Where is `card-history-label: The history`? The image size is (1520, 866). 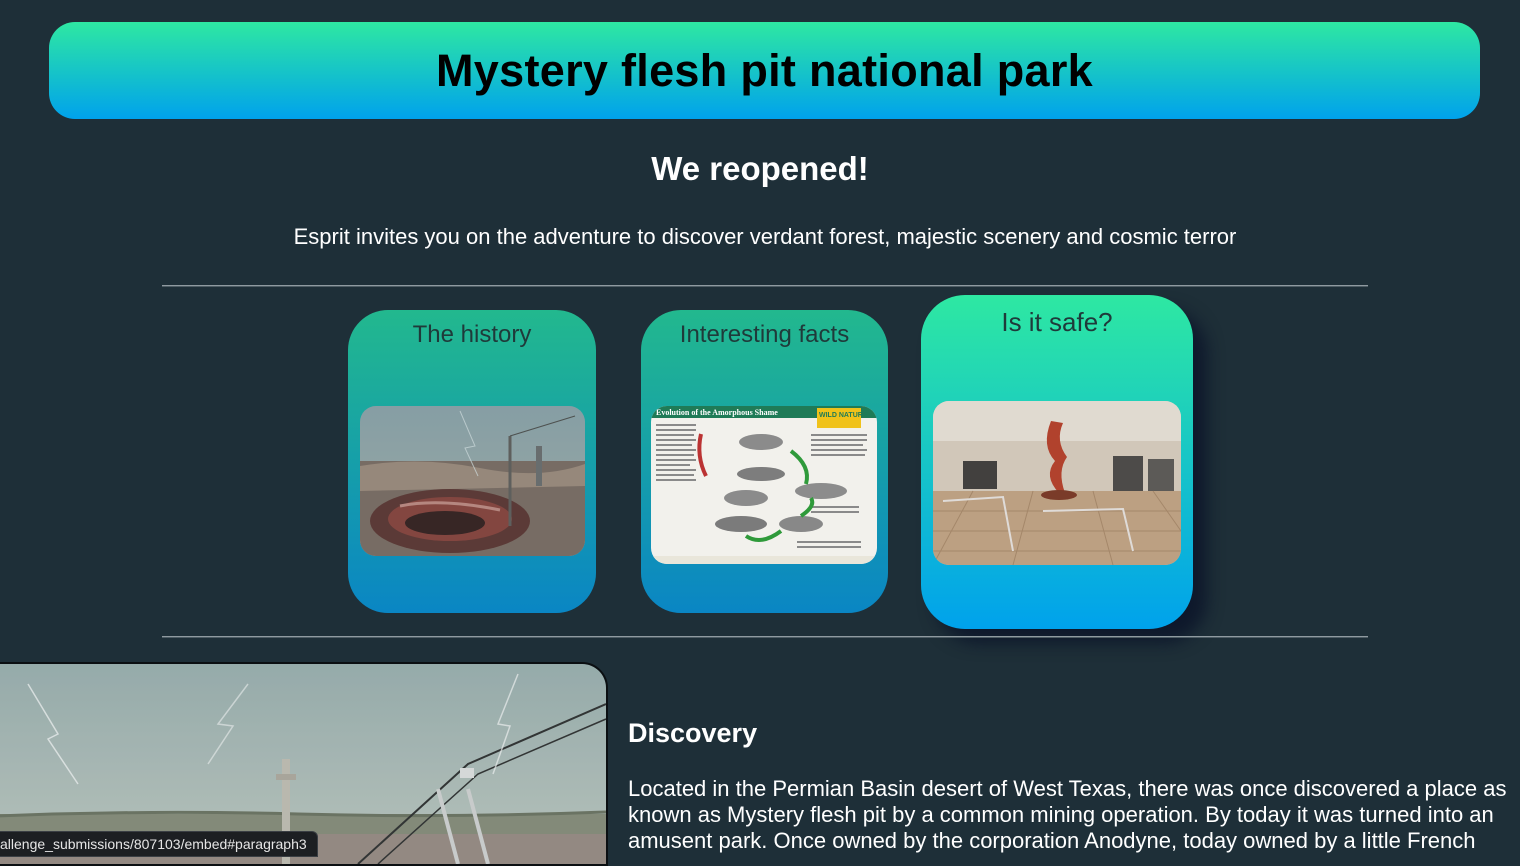
card-history-label: The history is located at coordinates (472, 334).